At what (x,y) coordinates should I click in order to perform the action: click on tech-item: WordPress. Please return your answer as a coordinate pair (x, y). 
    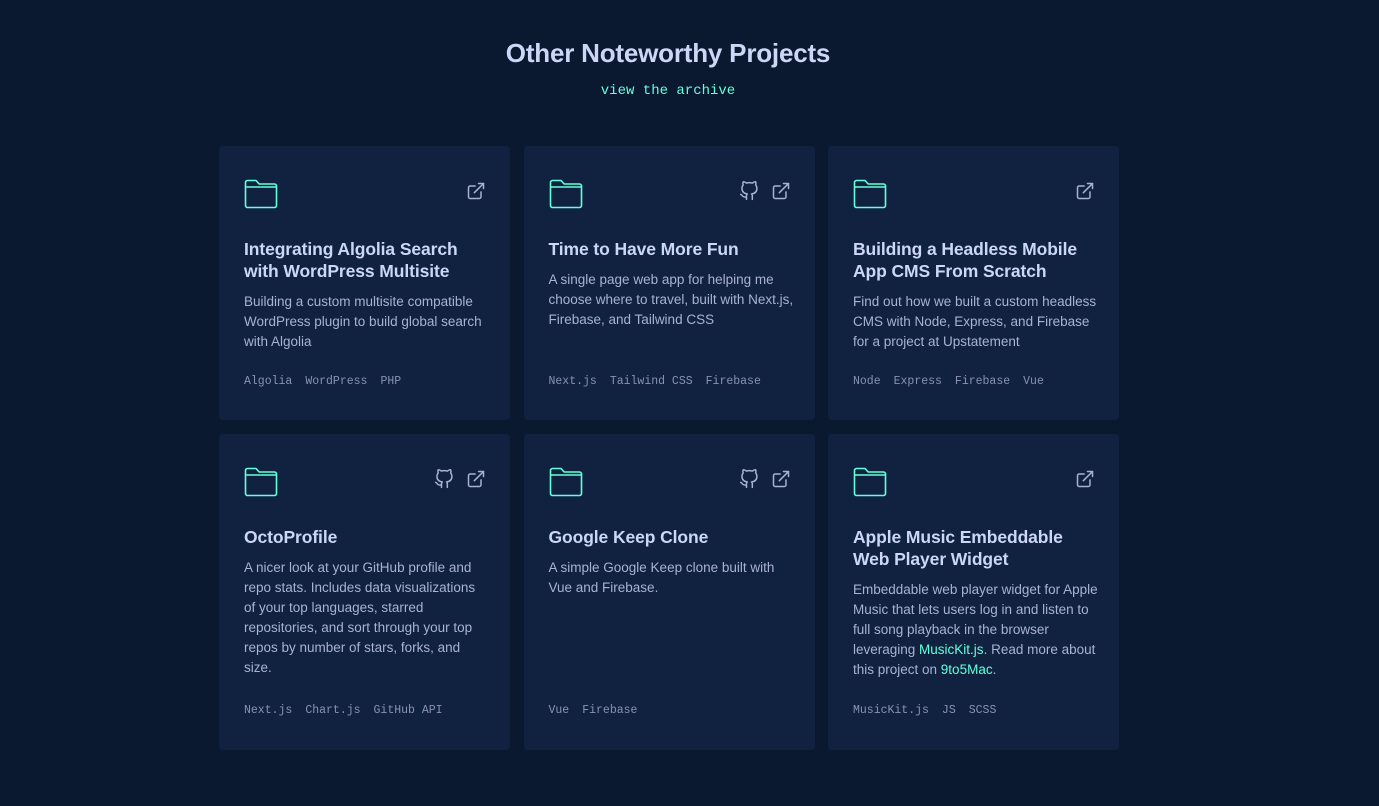
    Looking at the image, I should click on (336, 381).